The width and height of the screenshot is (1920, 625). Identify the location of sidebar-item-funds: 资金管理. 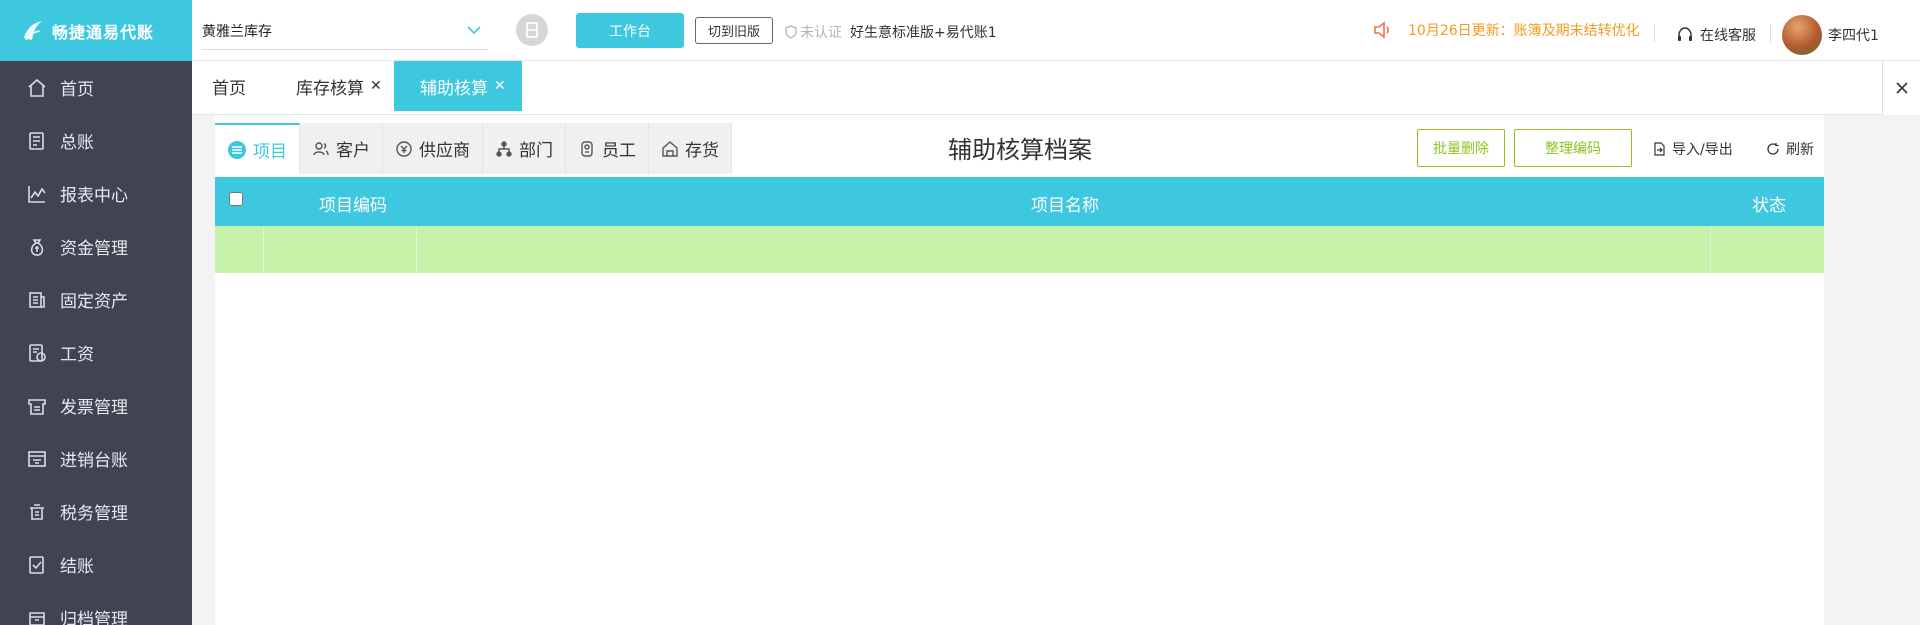
(96, 246).